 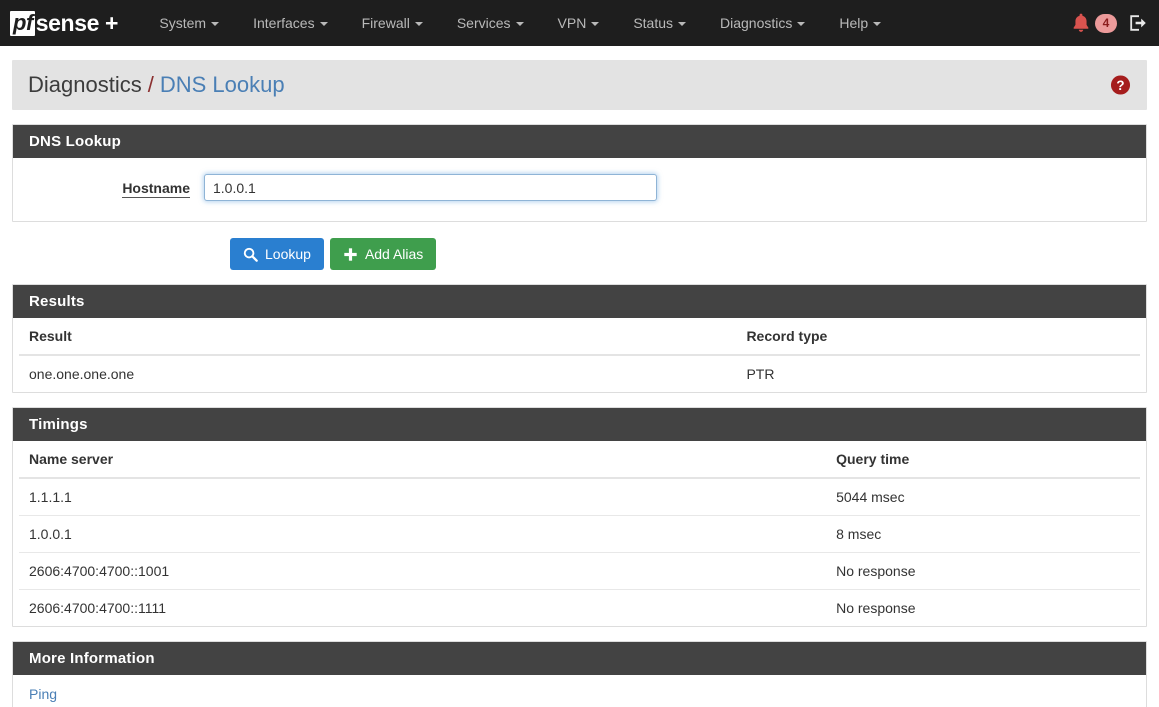 I want to click on nav-item-label: System, so click(x=183, y=23).